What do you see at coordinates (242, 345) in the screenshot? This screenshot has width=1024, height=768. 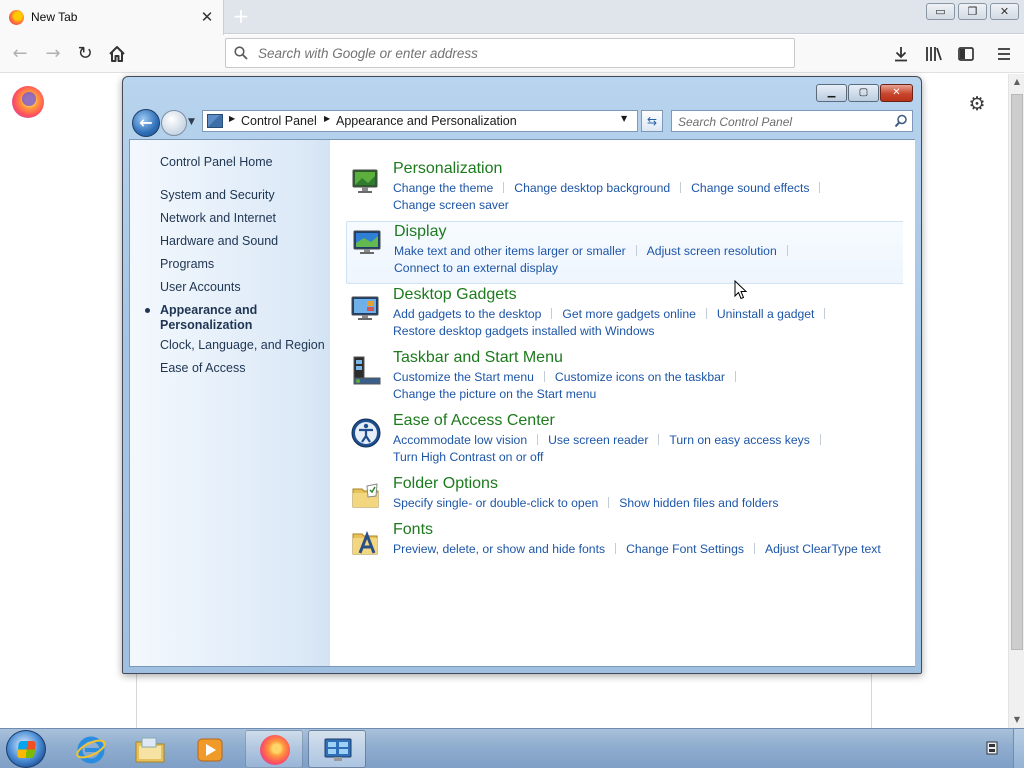 I see `sidebar-item-clock-language: Clock, Language, and Region` at bounding box center [242, 345].